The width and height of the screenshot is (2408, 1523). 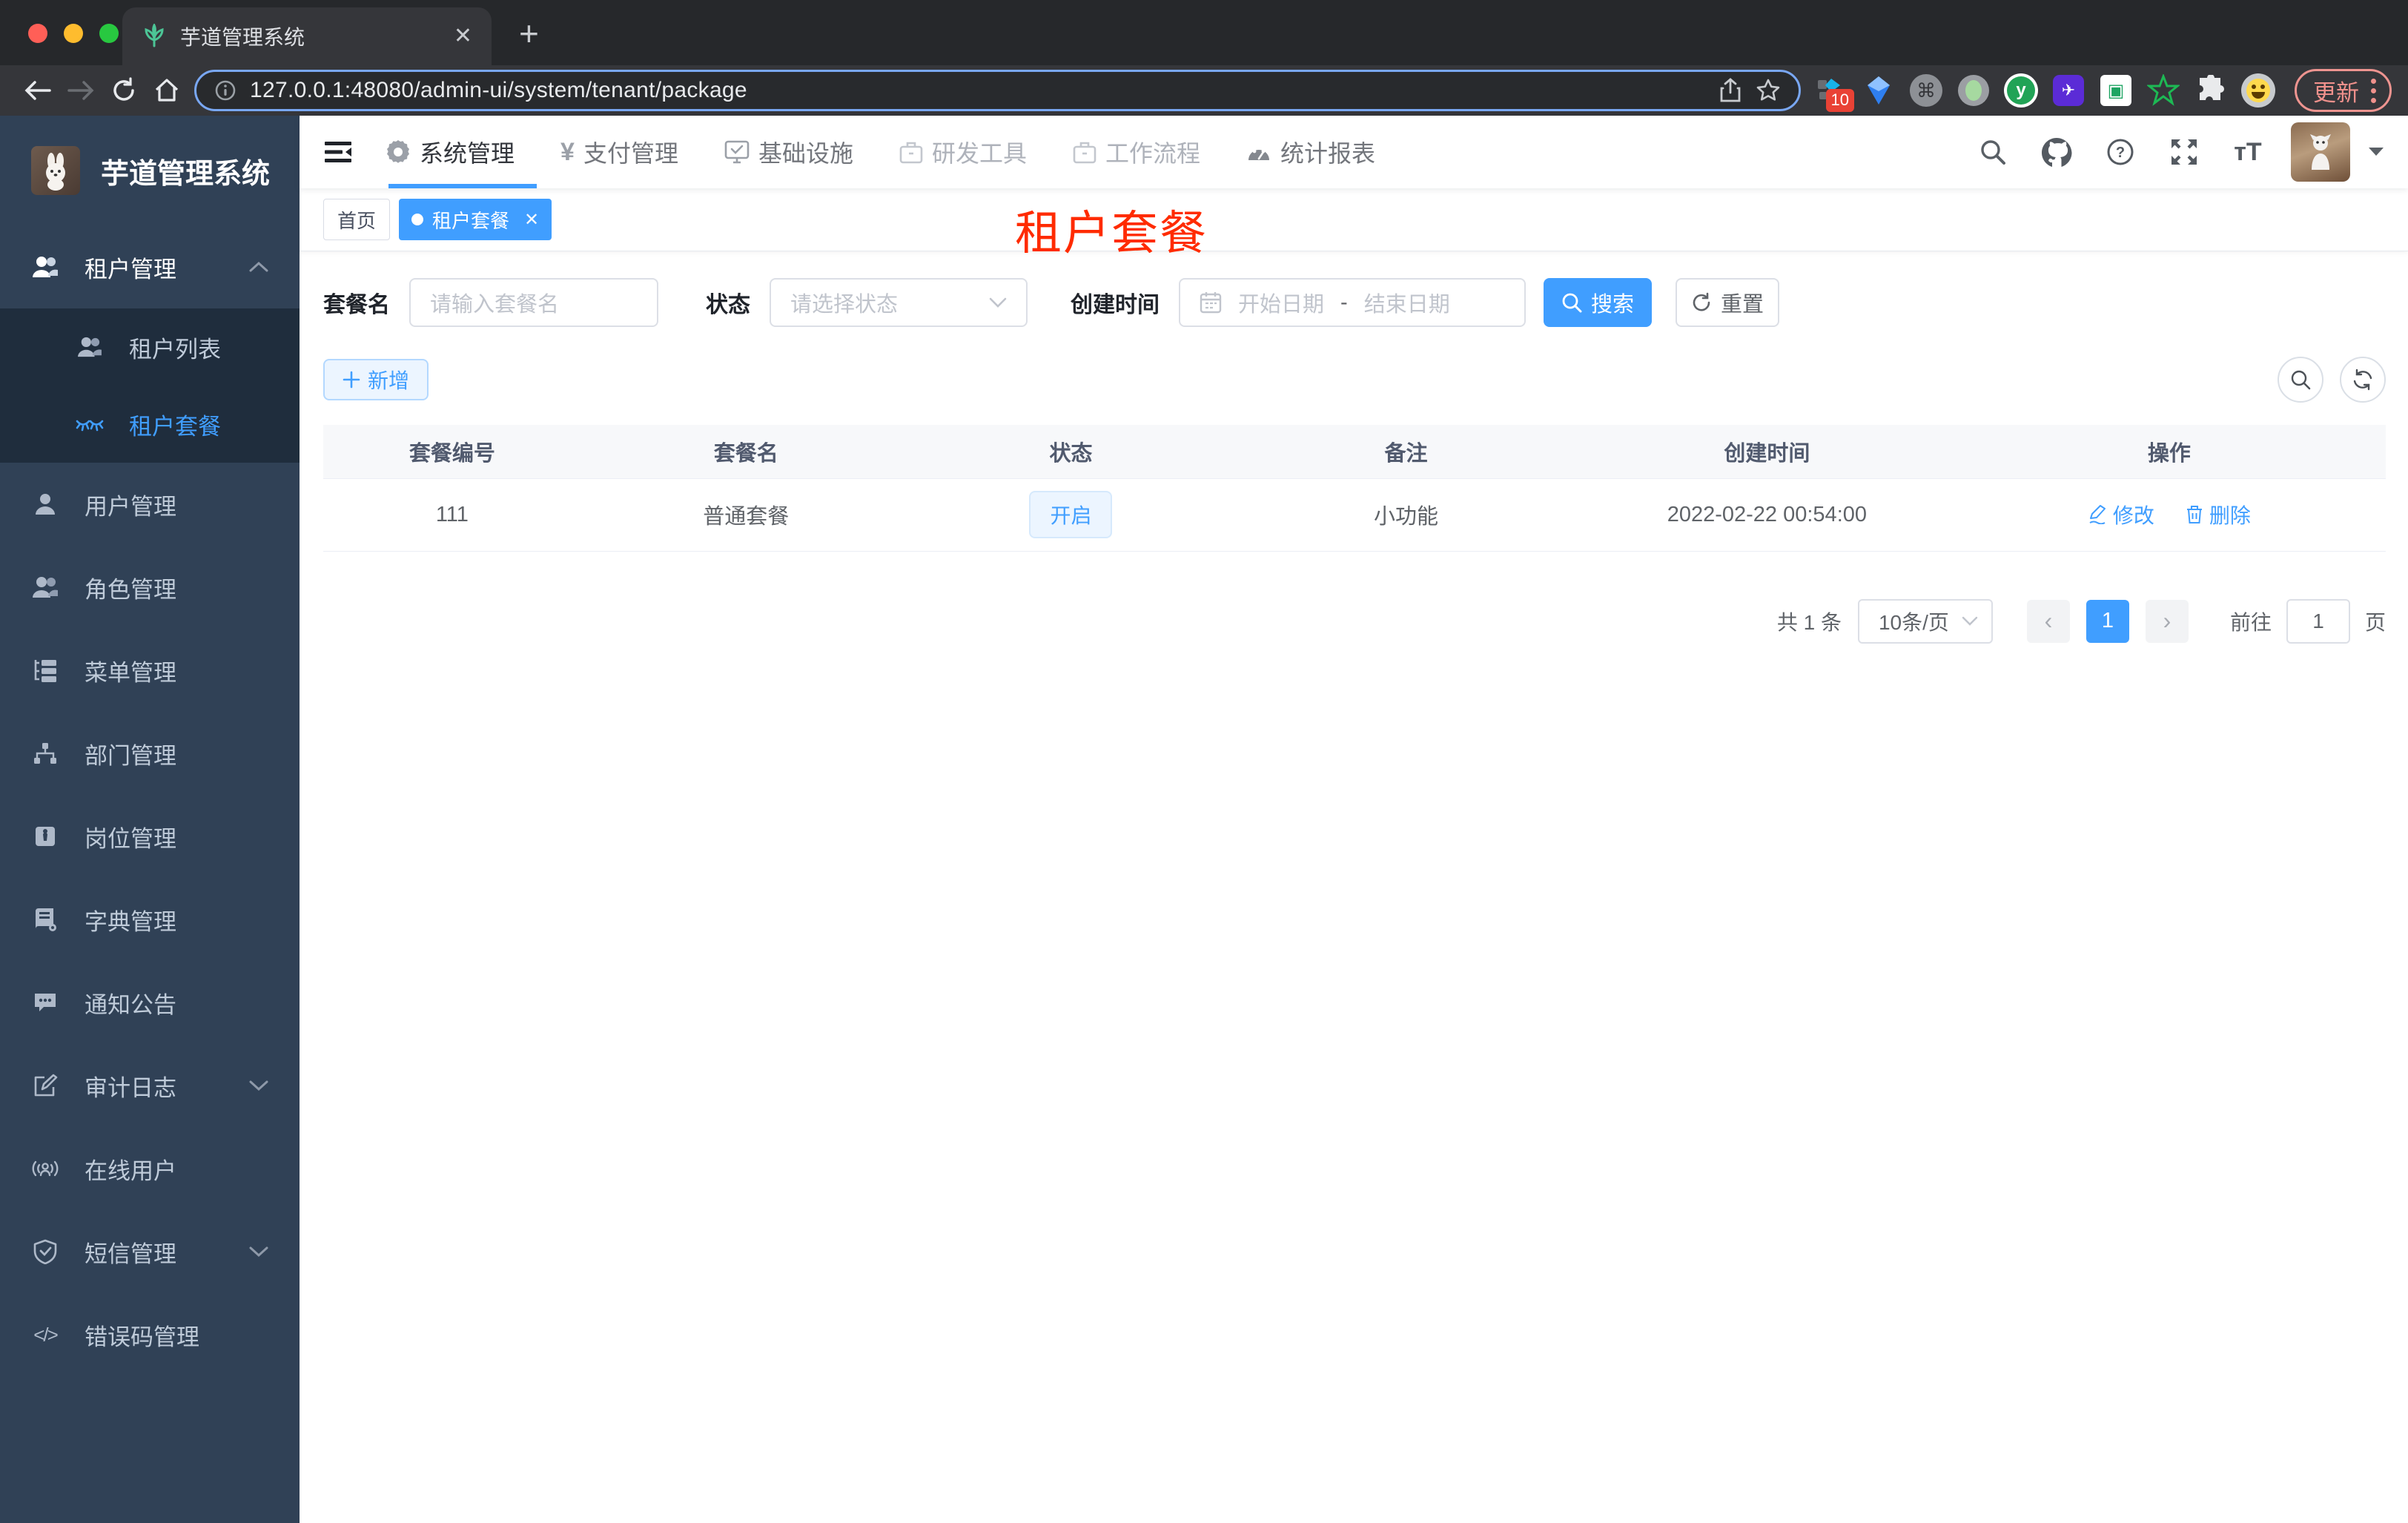 What do you see at coordinates (150, 171) in the screenshot?
I see `sidebar-logo: 芋道管理系统` at bounding box center [150, 171].